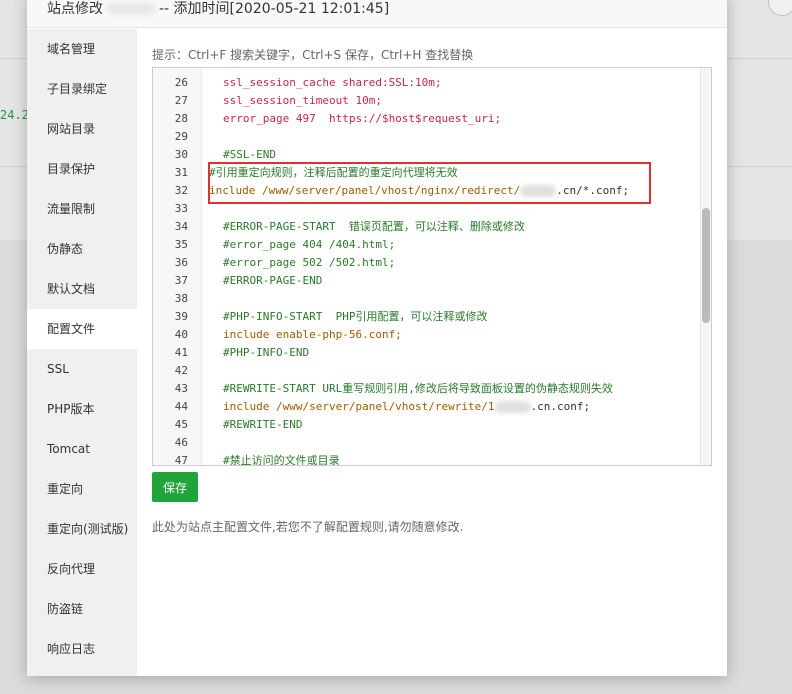 Image resolution: width=792 pixels, height=694 pixels. Describe the element at coordinates (427, 371) in the screenshot. I see `code-line: 42` at that location.